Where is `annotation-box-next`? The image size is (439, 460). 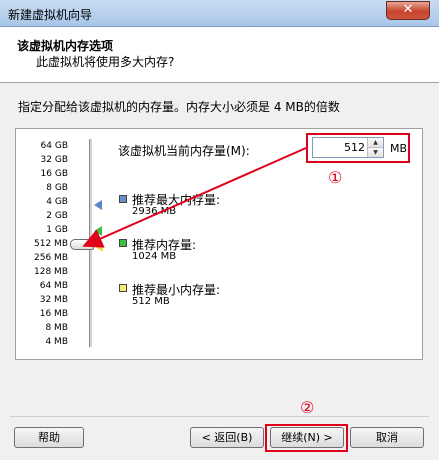 annotation-box-next is located at coordinates (306, 438).